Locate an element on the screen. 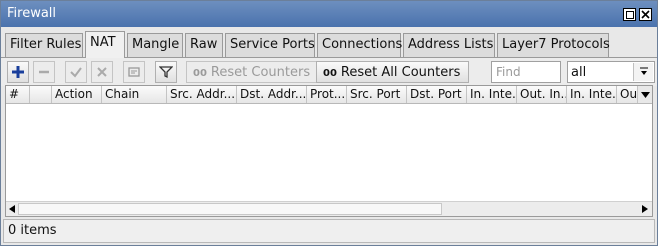  note-icon is located at coordinates (134, 72).